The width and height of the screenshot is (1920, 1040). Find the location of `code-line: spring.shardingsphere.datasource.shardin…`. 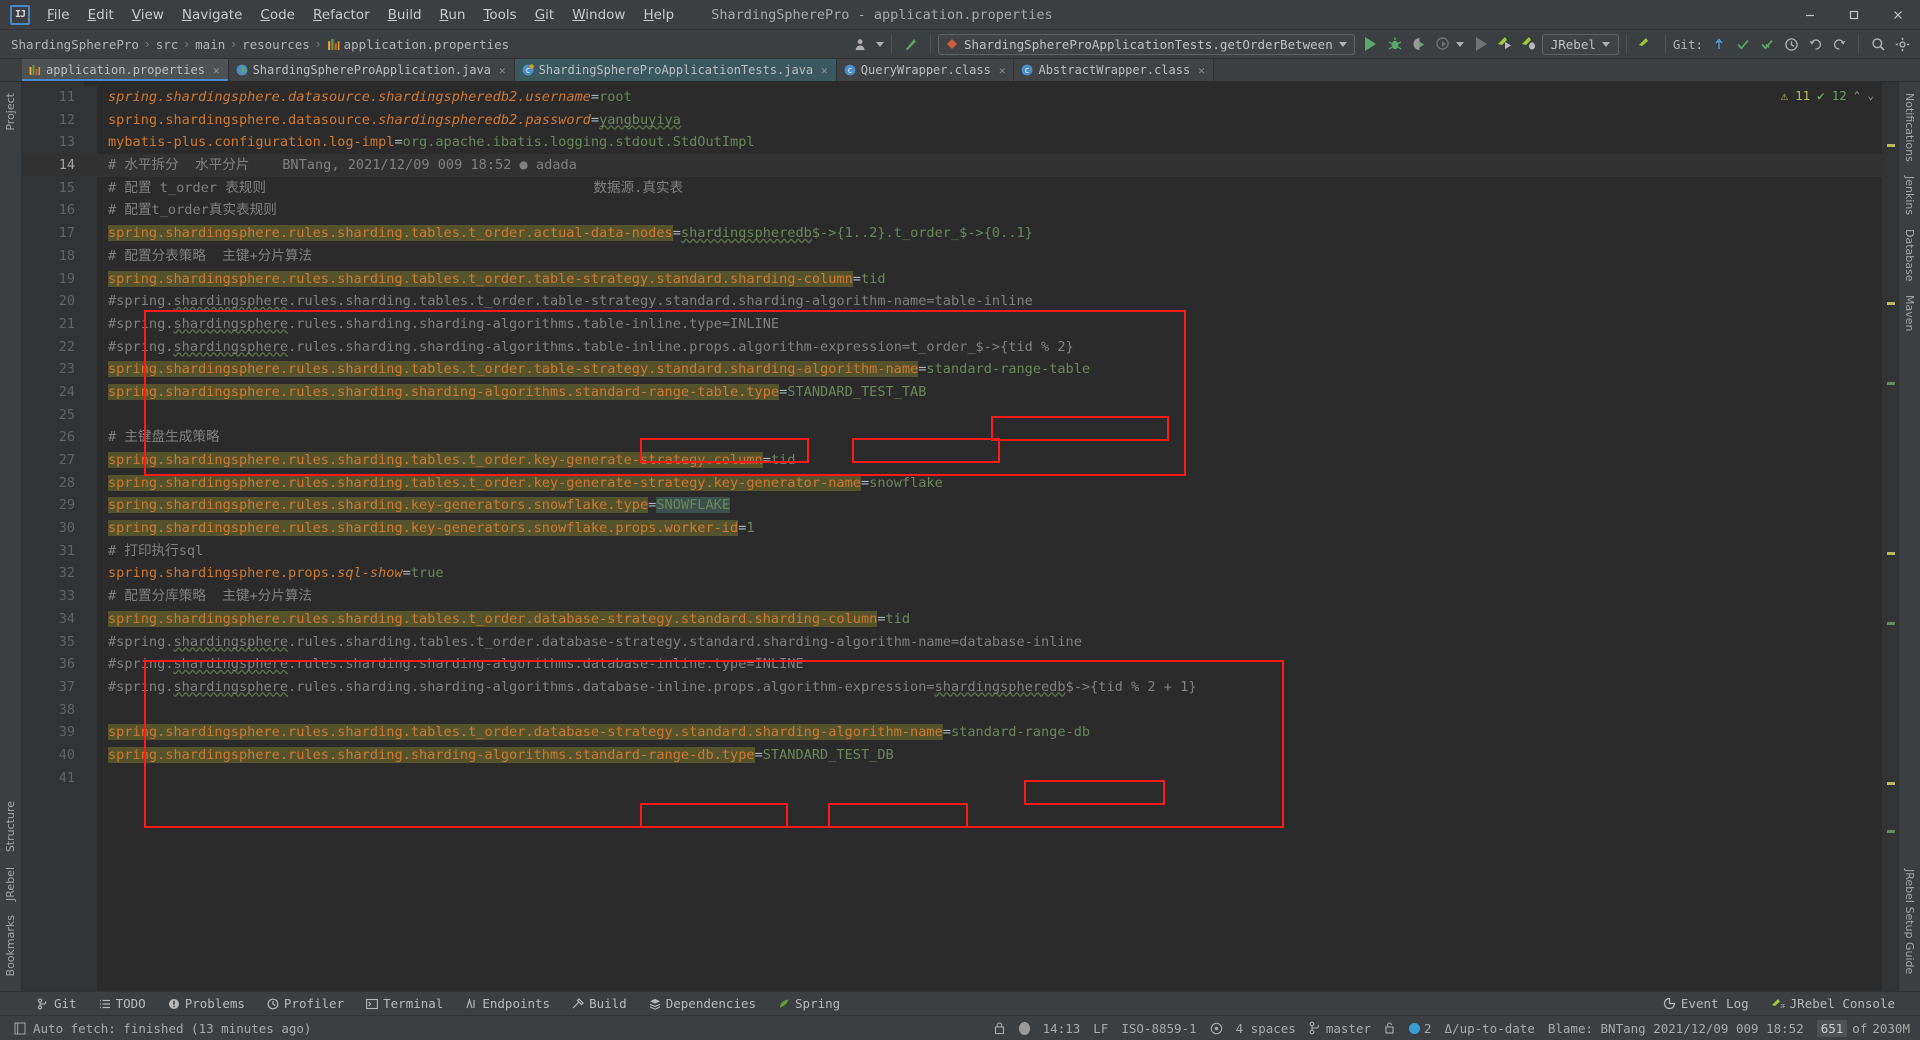

code-line: spring.shardingsphere.datasource.shardin… is located at coordinates (983, 97).